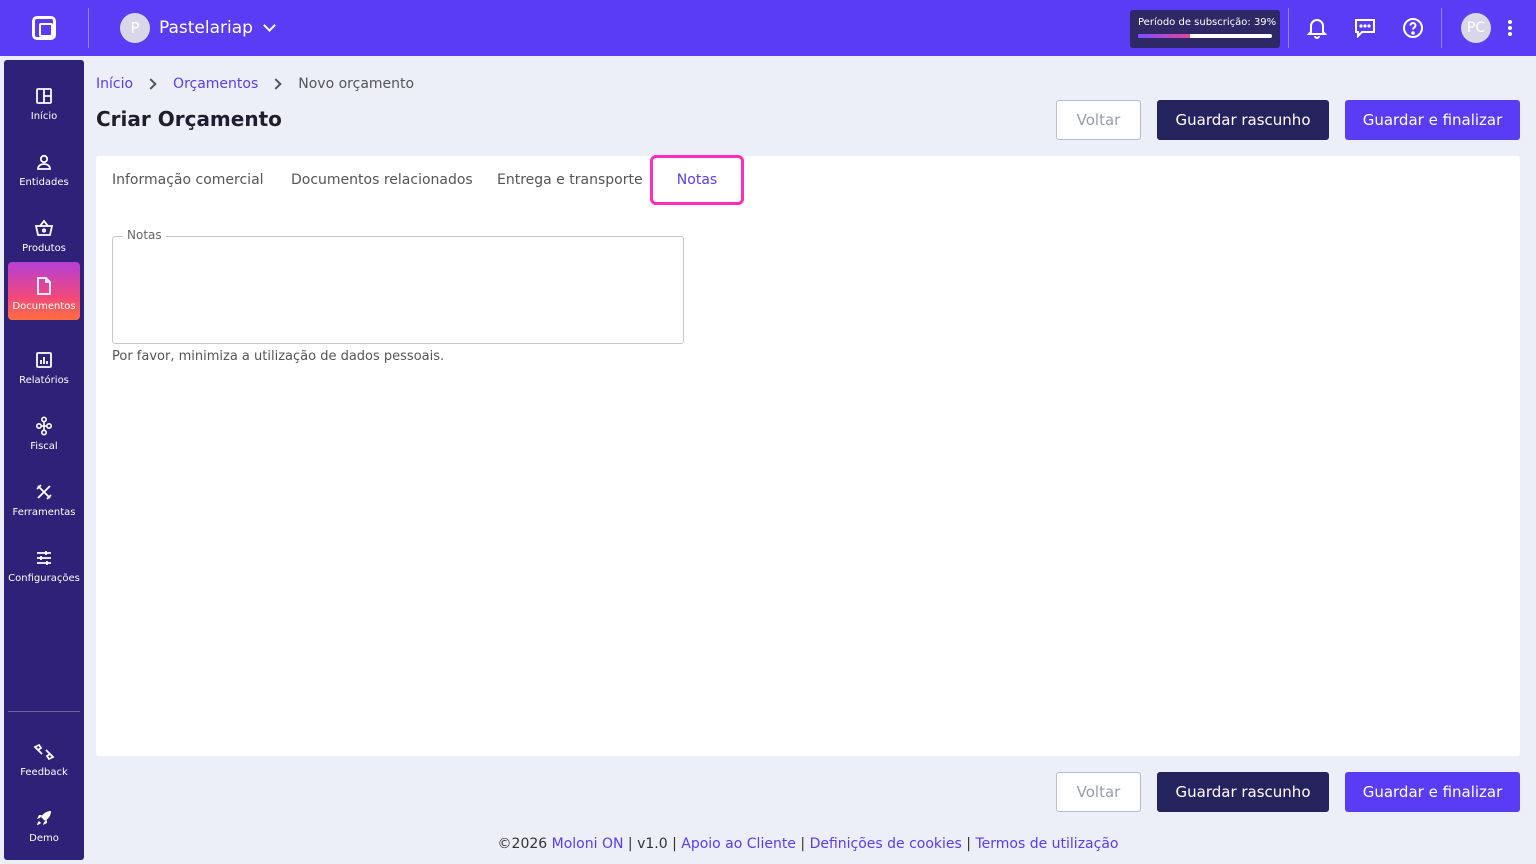 This screenshot has width=1536, height=864. I want to click on grid-icon, so click(44, 96).